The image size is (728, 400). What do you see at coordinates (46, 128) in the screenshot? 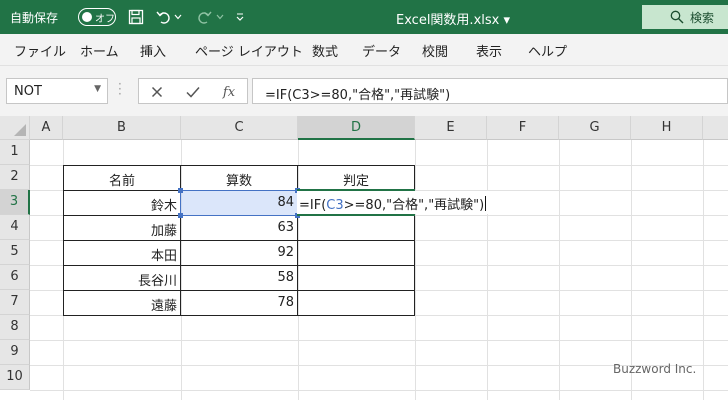
I see `column-header-a: A` at bounding box center [46, 128].